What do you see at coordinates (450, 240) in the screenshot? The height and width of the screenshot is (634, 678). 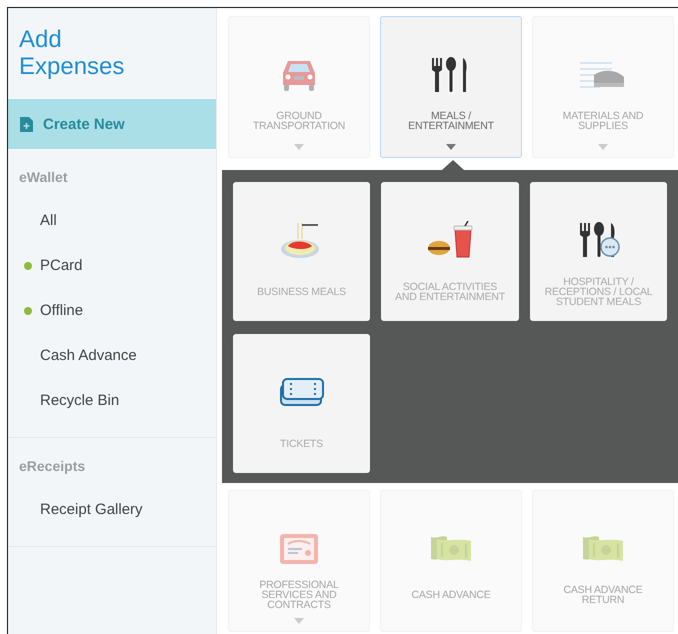 I see `burger-drink-icon` at bounding box center [450, 240].